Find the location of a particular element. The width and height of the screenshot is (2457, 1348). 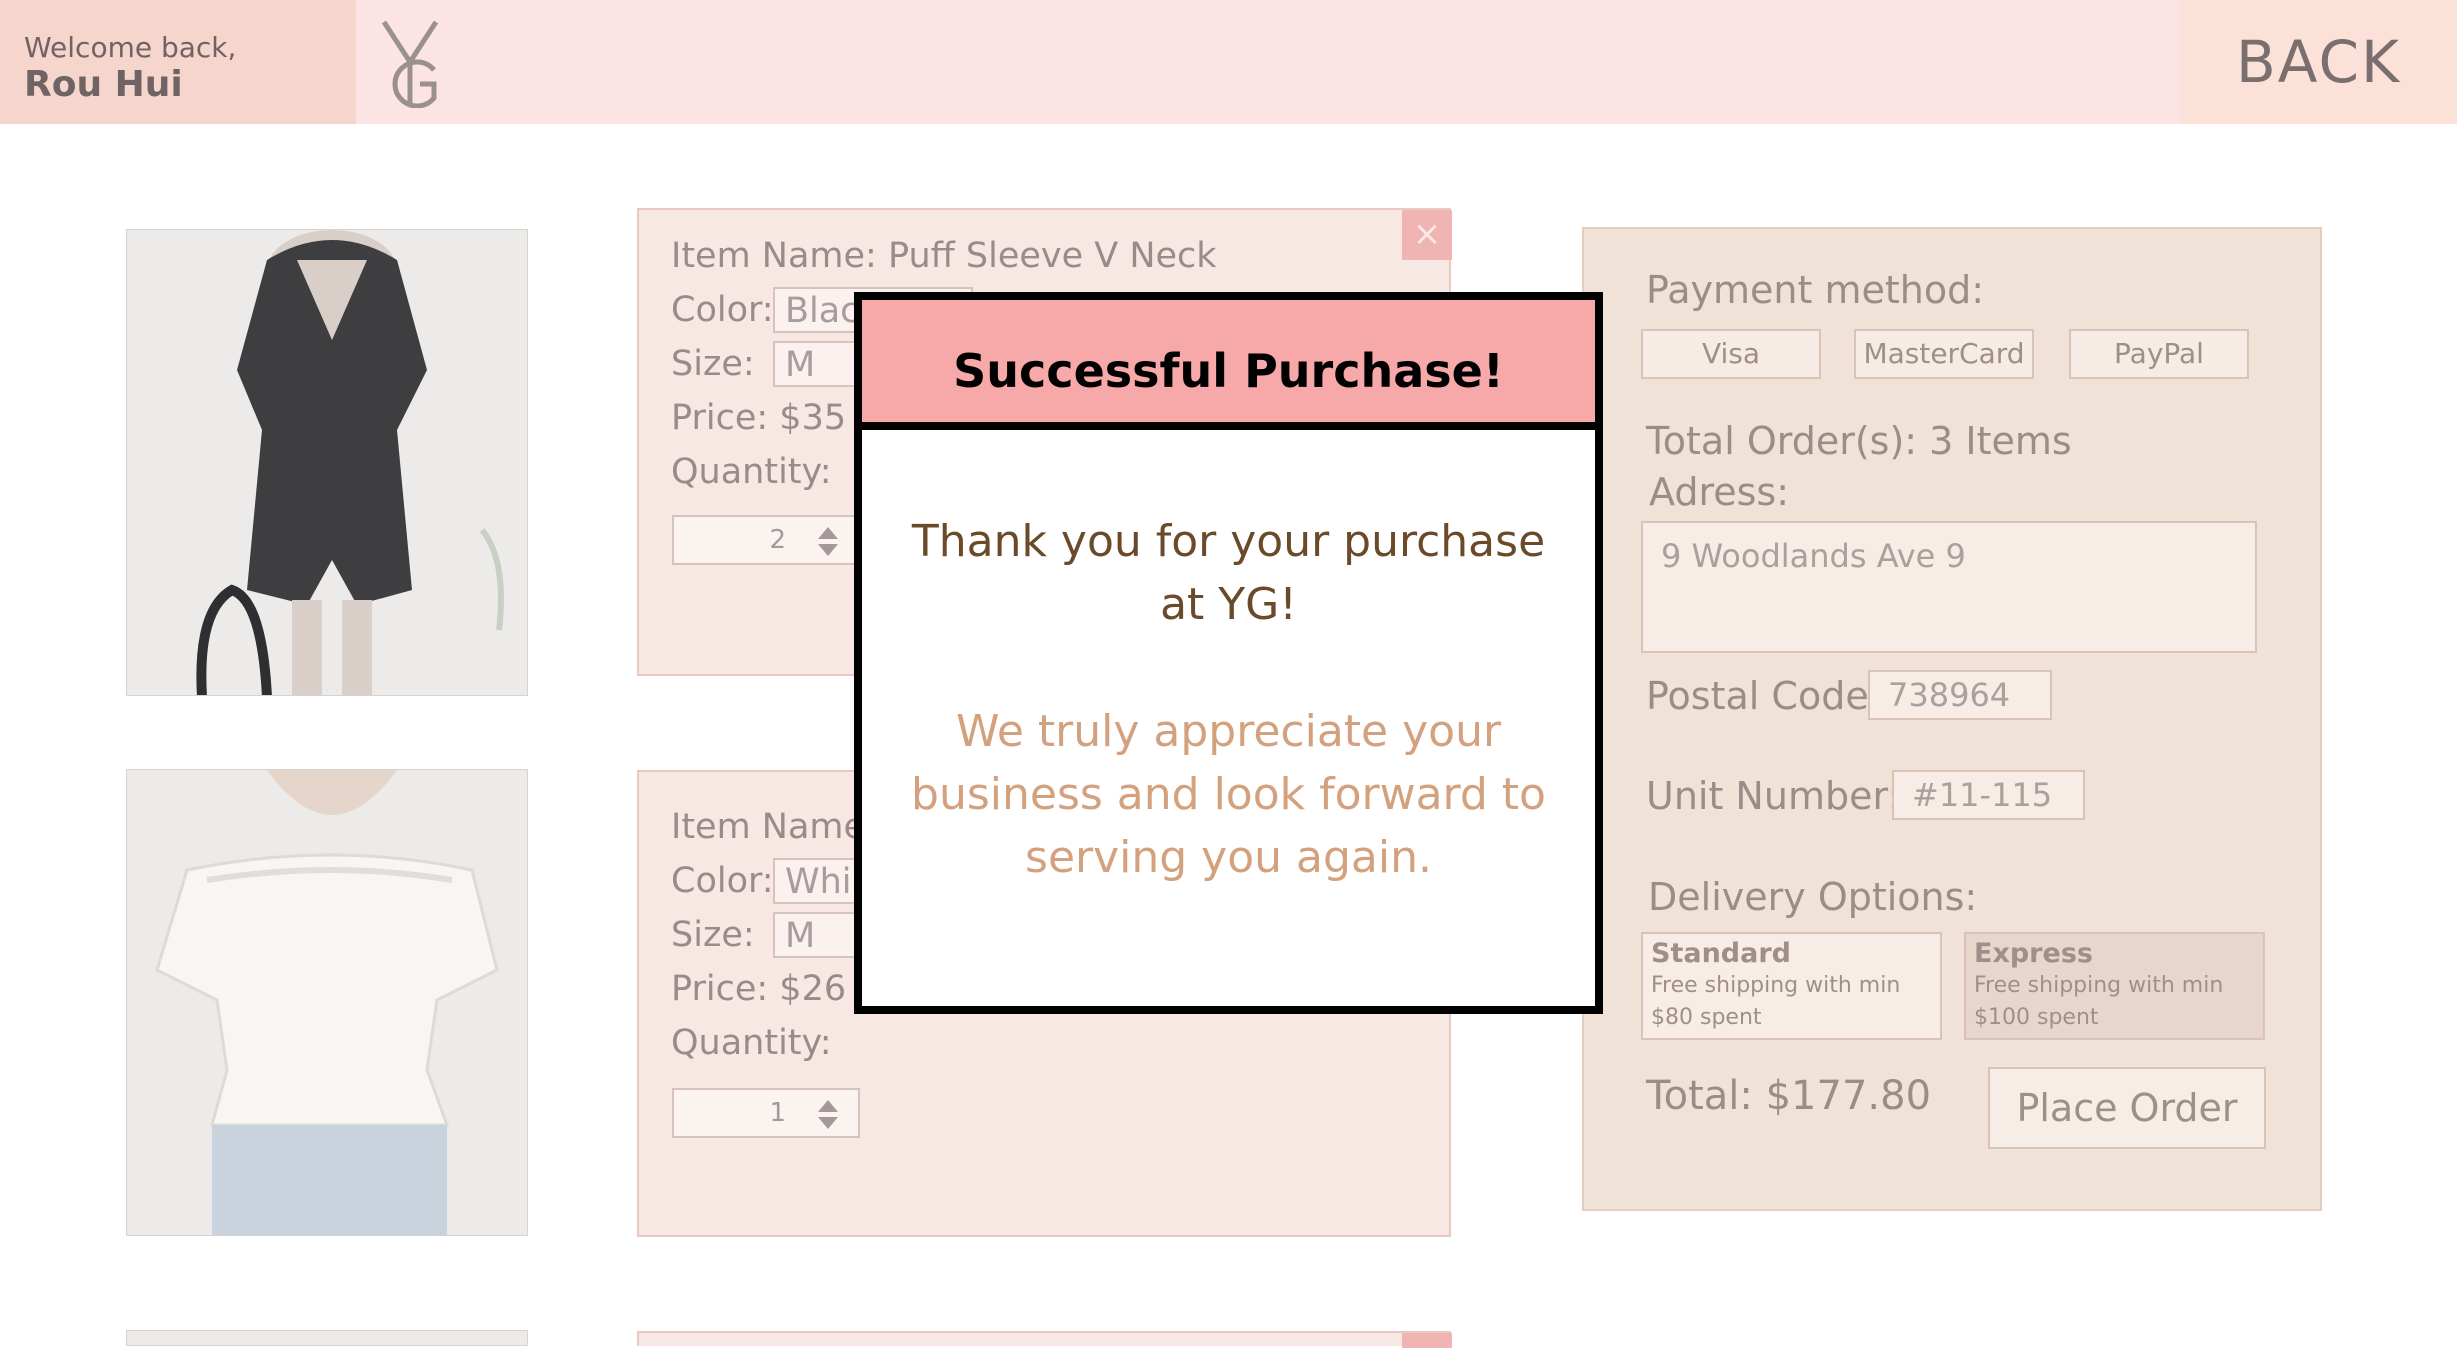

delivery-standard-desc: Free shipping with min $80 spent is located at coordinates (1776, 1001).